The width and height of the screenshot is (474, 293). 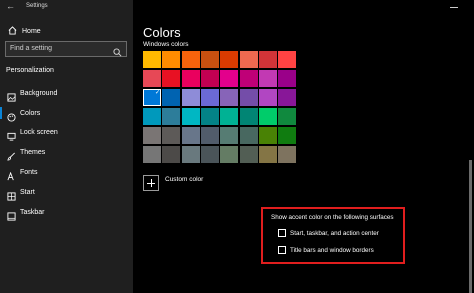 I want to click on page-title: Colors, so click(x=162, y=32).